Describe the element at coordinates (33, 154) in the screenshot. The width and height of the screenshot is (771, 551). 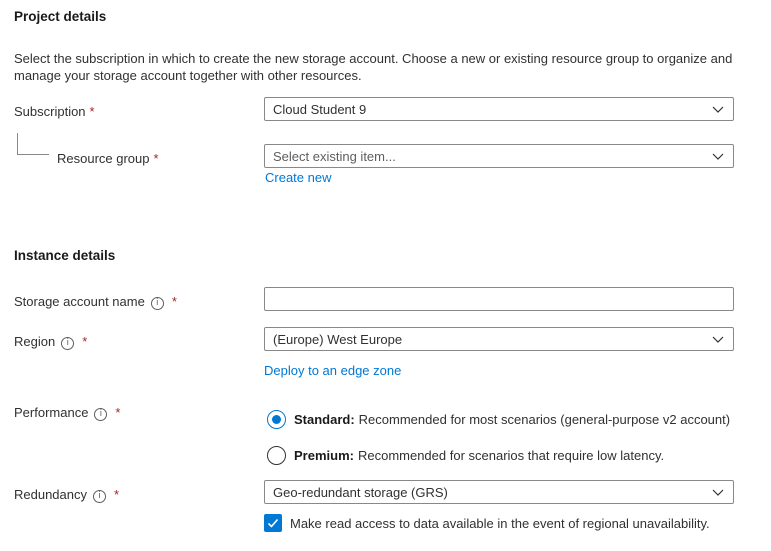
I see `tree-connector-horizontal` at that location.